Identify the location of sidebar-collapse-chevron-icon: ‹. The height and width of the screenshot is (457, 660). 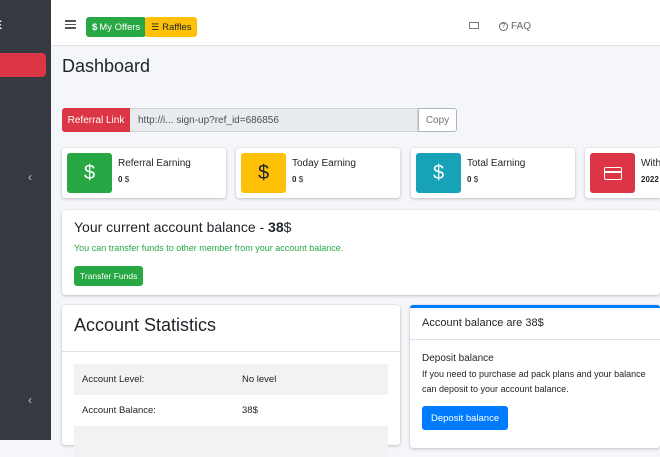
(30, 177).